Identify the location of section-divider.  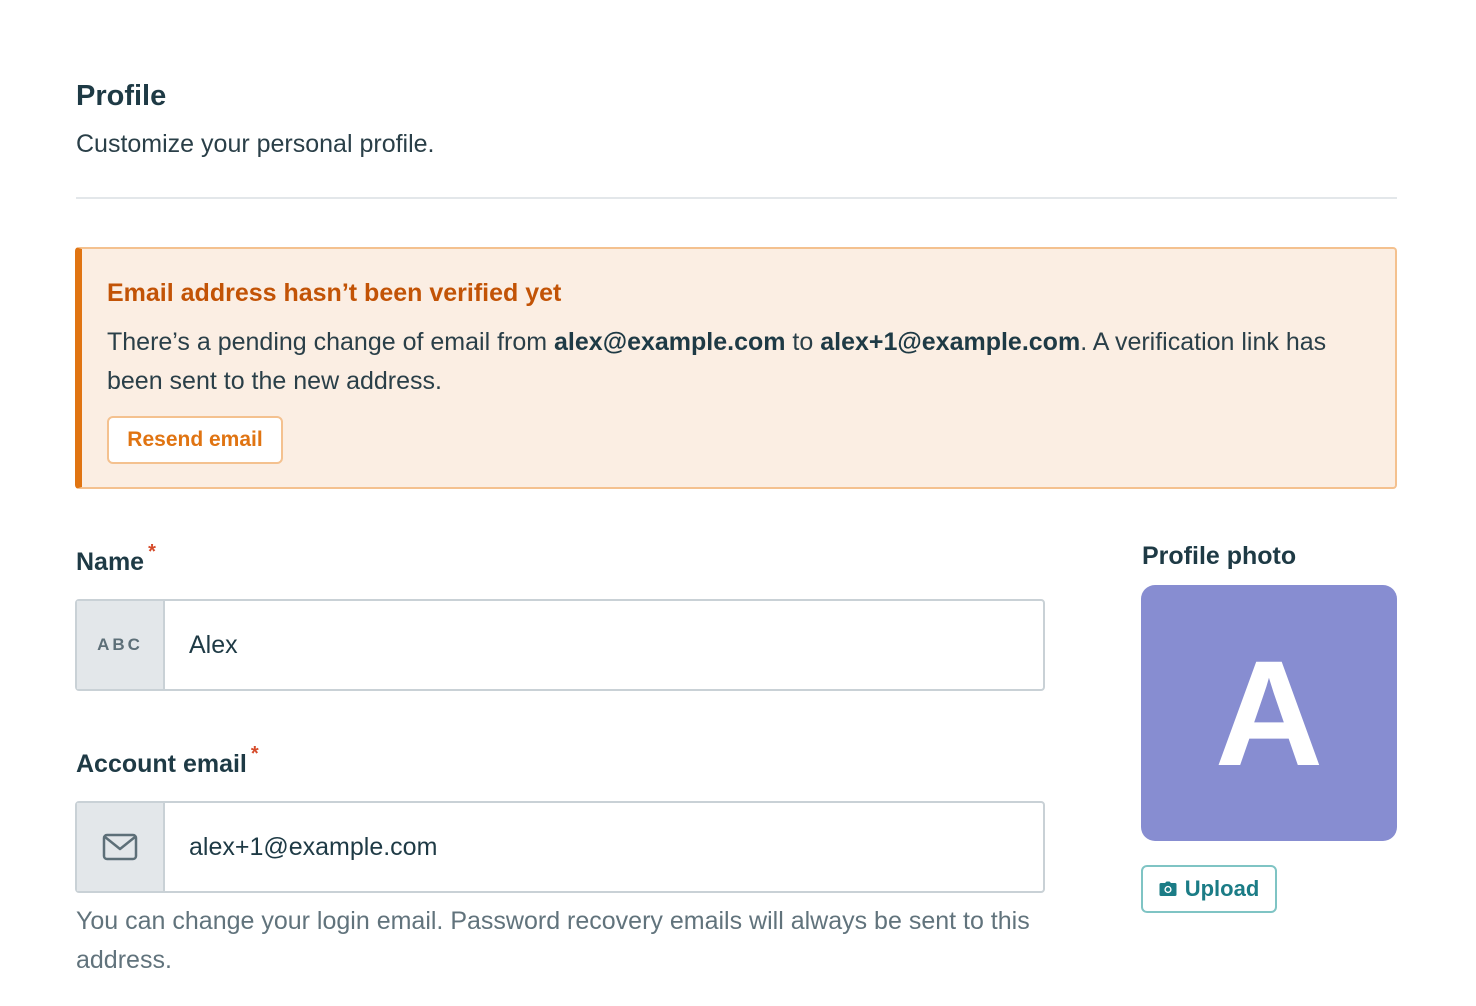
(736, 198).